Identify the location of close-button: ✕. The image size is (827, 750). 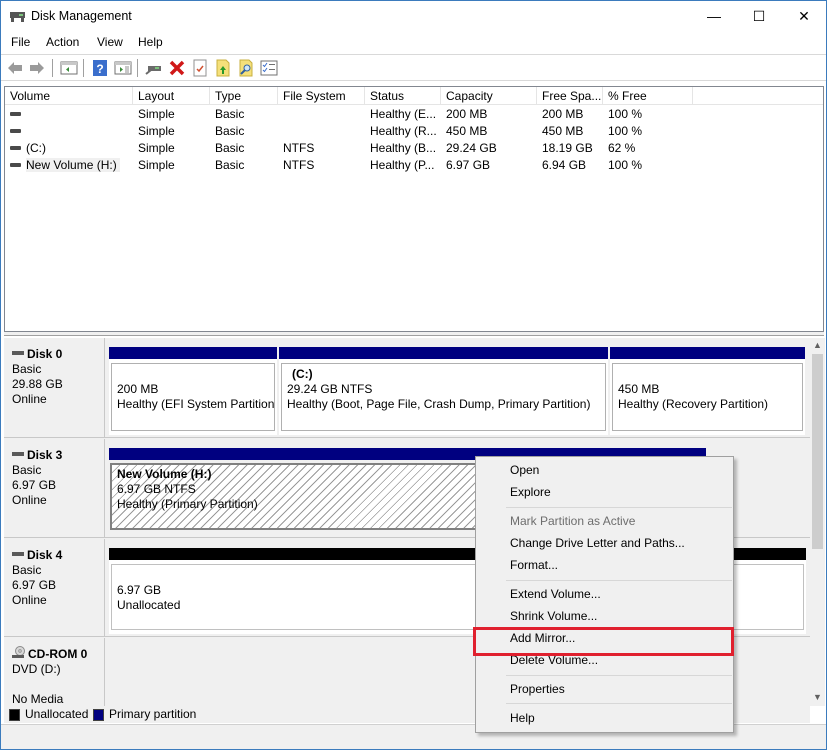
(804, 16).